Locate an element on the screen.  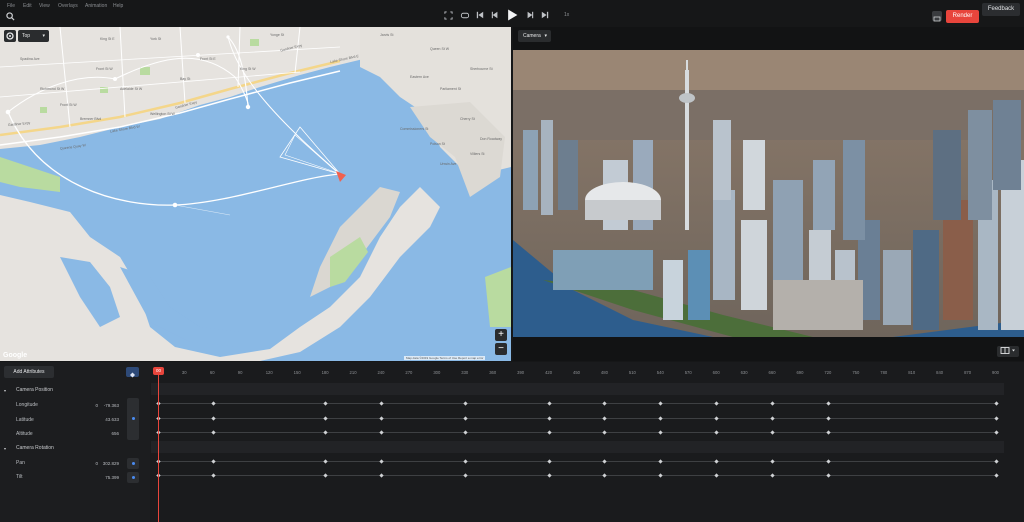
group-label-camera-position: Camera Position is located at coordinates (34, 390).